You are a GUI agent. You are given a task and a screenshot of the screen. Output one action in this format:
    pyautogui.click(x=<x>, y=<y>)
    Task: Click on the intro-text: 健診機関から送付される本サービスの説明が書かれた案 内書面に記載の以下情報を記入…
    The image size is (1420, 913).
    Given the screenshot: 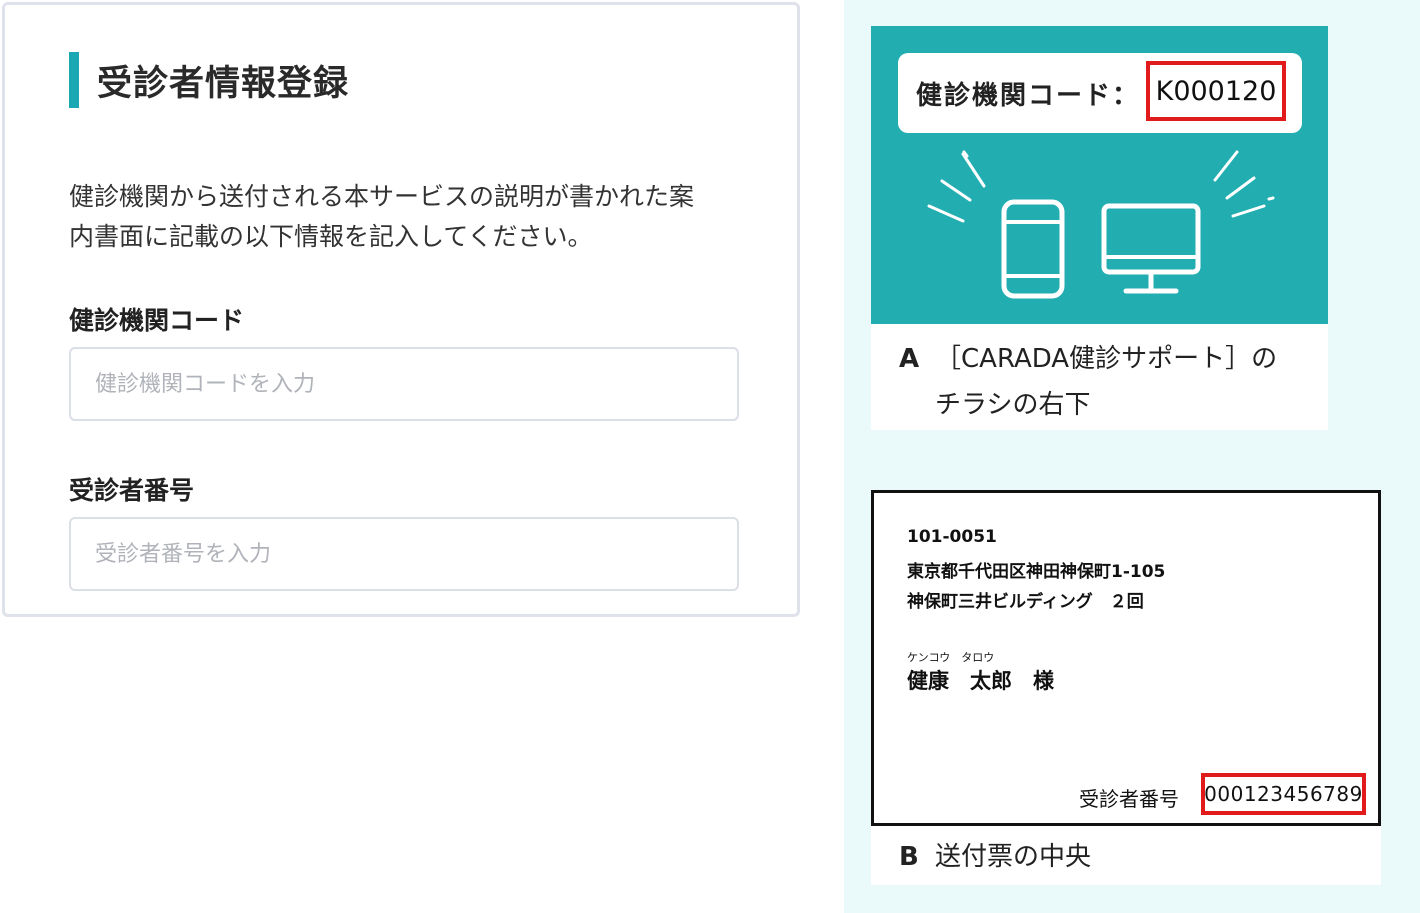 What is the action you would take?
    pyautogui.click(x=419, y=217)
    